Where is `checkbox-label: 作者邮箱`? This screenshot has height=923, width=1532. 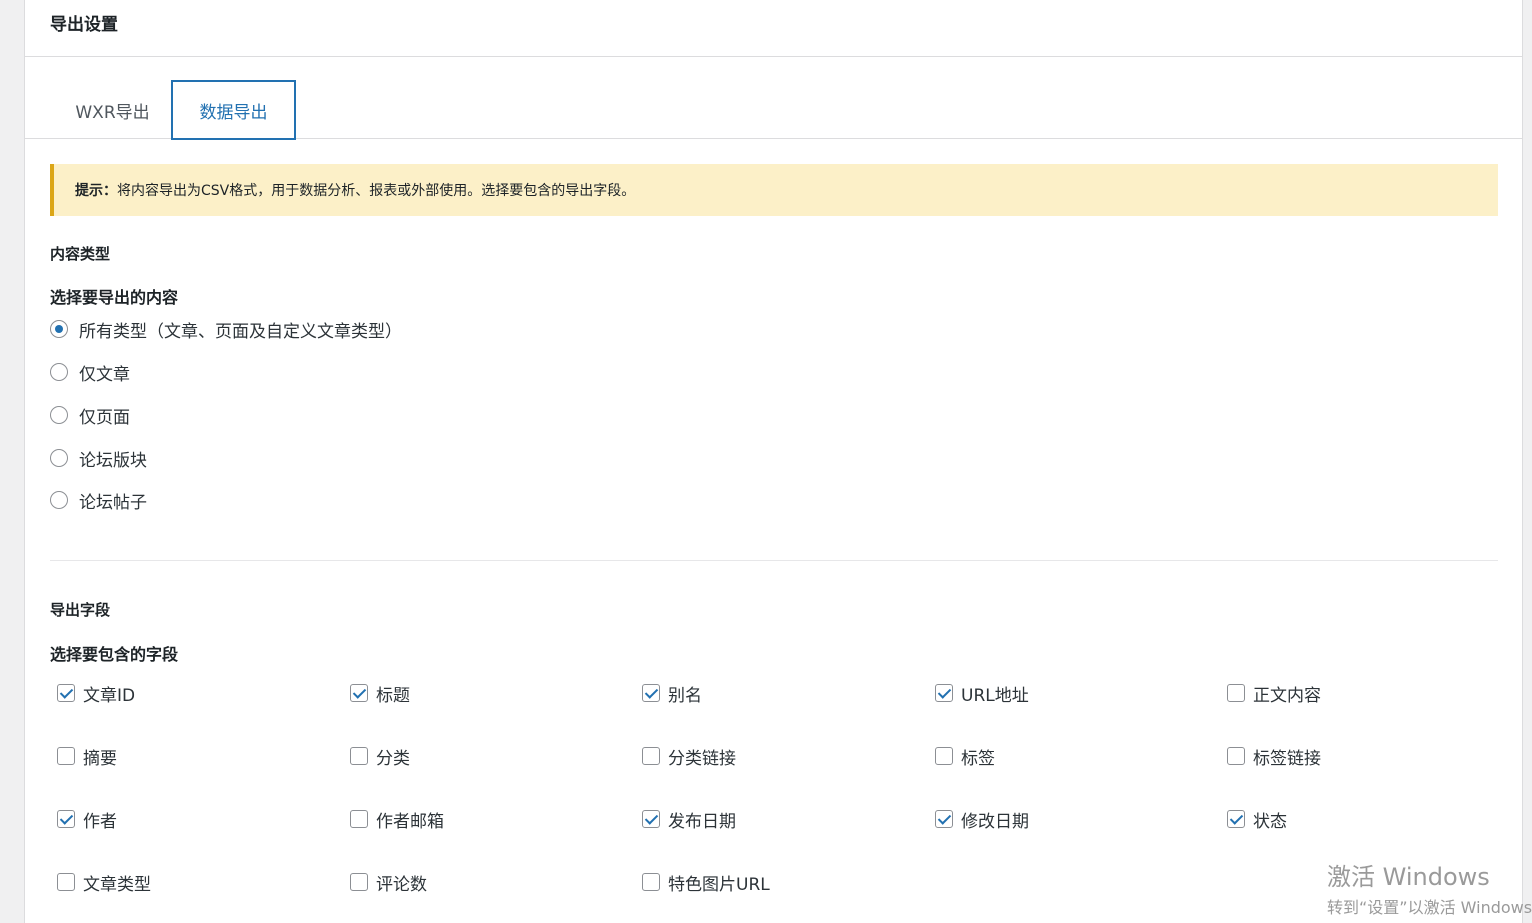
checkbox-label: 作者邮箱 is located at coordinates (410, 821).